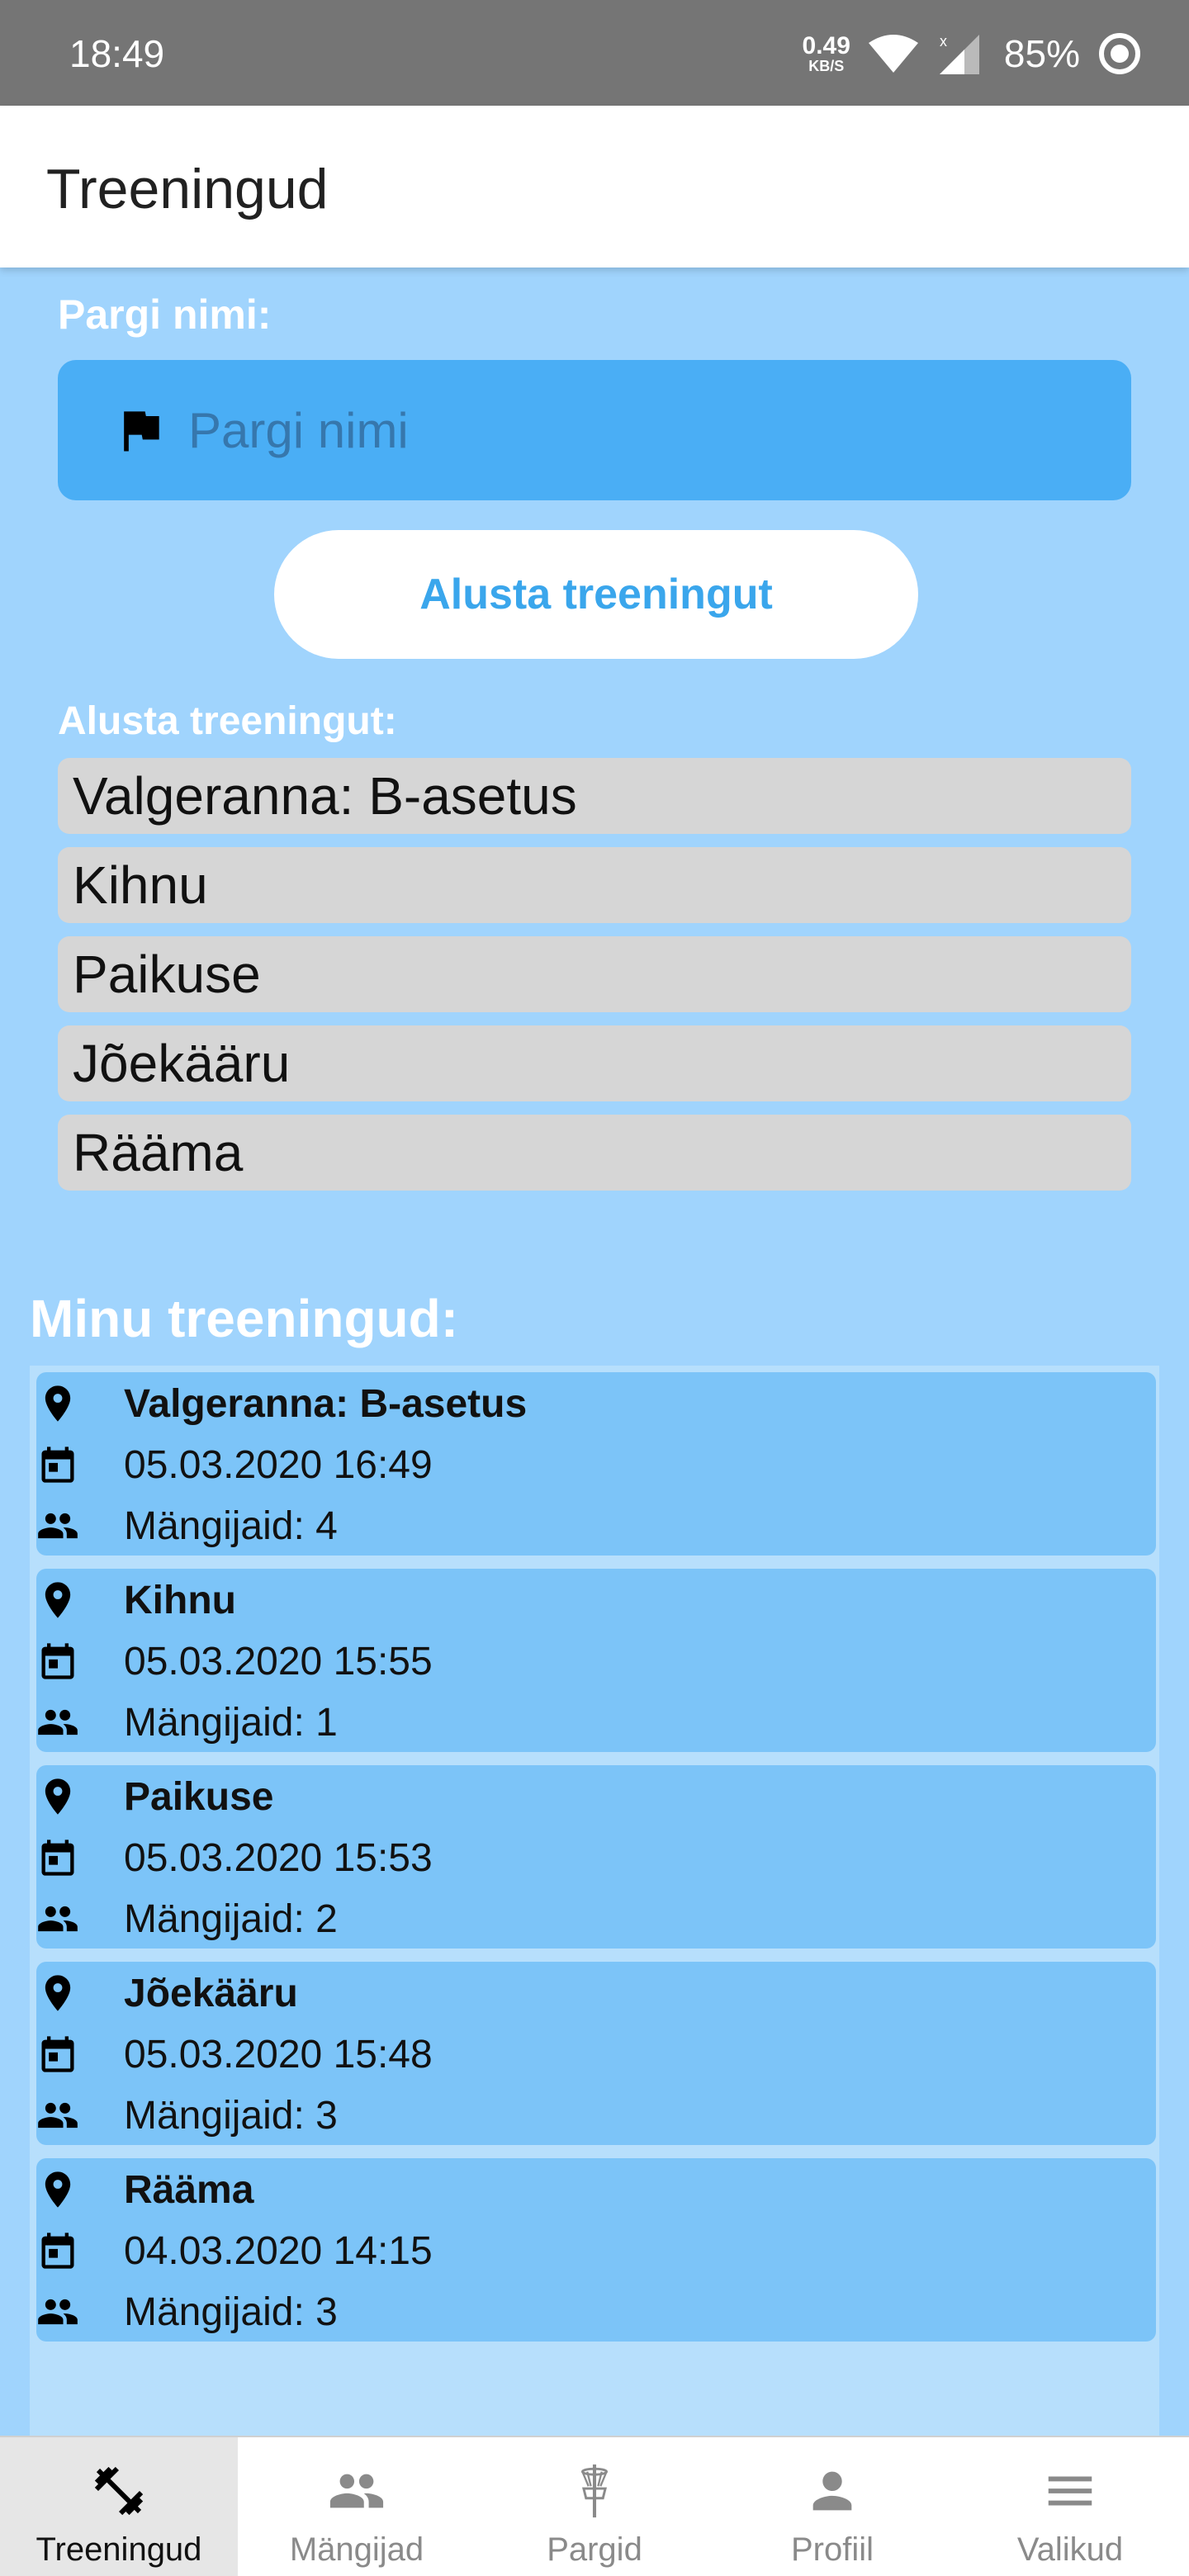 This screenshot has width=1189, height=2576. I want to click on park-name-label: Pargi nimi:, so click(165, 314).